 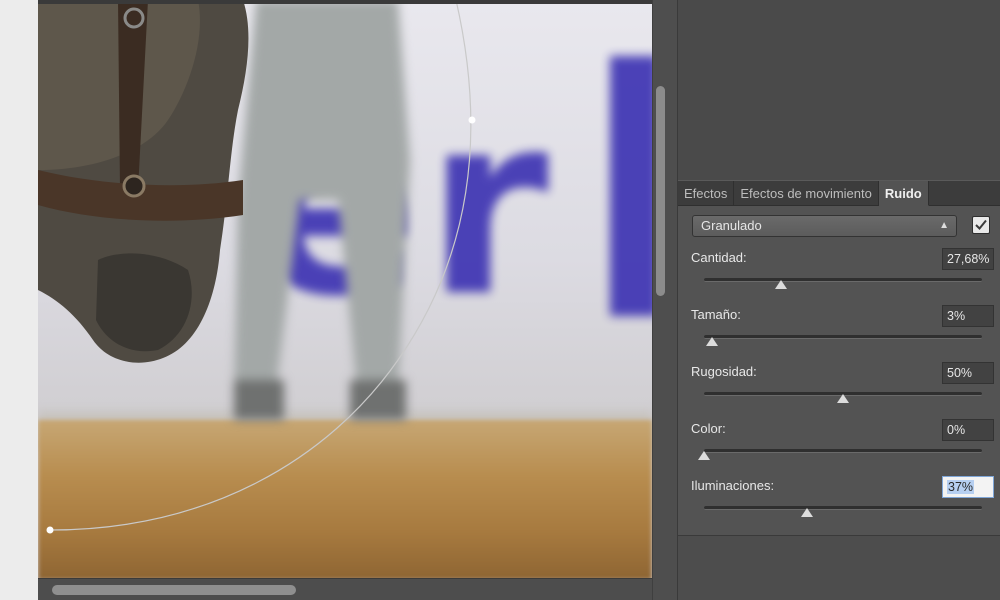 What do you see at coordinates (903, 193) in the screenshot?
I see `tab-ruido: Ruido` at bounding box center [903, 193].